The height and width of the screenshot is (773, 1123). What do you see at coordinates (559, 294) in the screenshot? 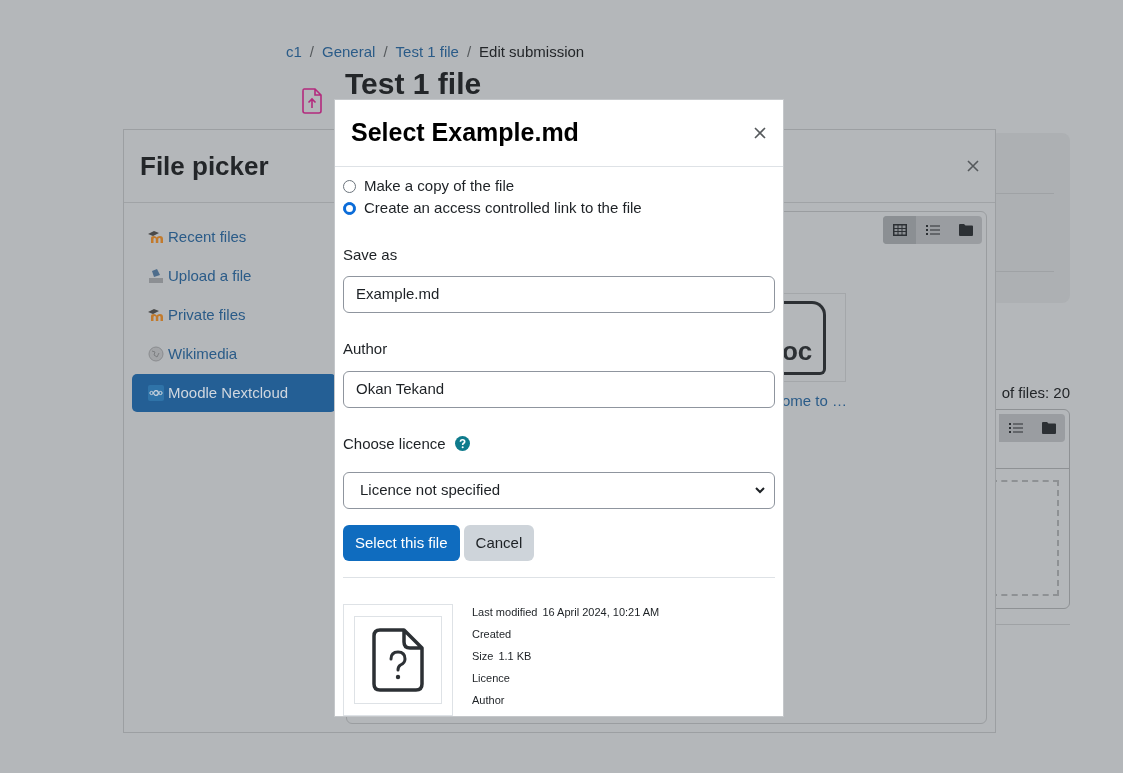
I see `save-as-field: Example.md` at bounding box center [559, 294].